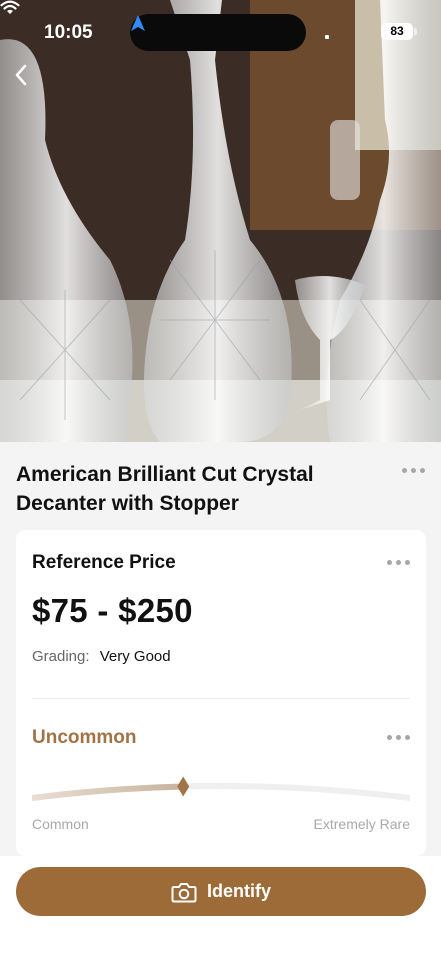 The height and width of the screenshot is (960, 441). What do you see at coordinates (32, 84) in the screenshot?
I see `back-button` at bounding box center [32, 84].